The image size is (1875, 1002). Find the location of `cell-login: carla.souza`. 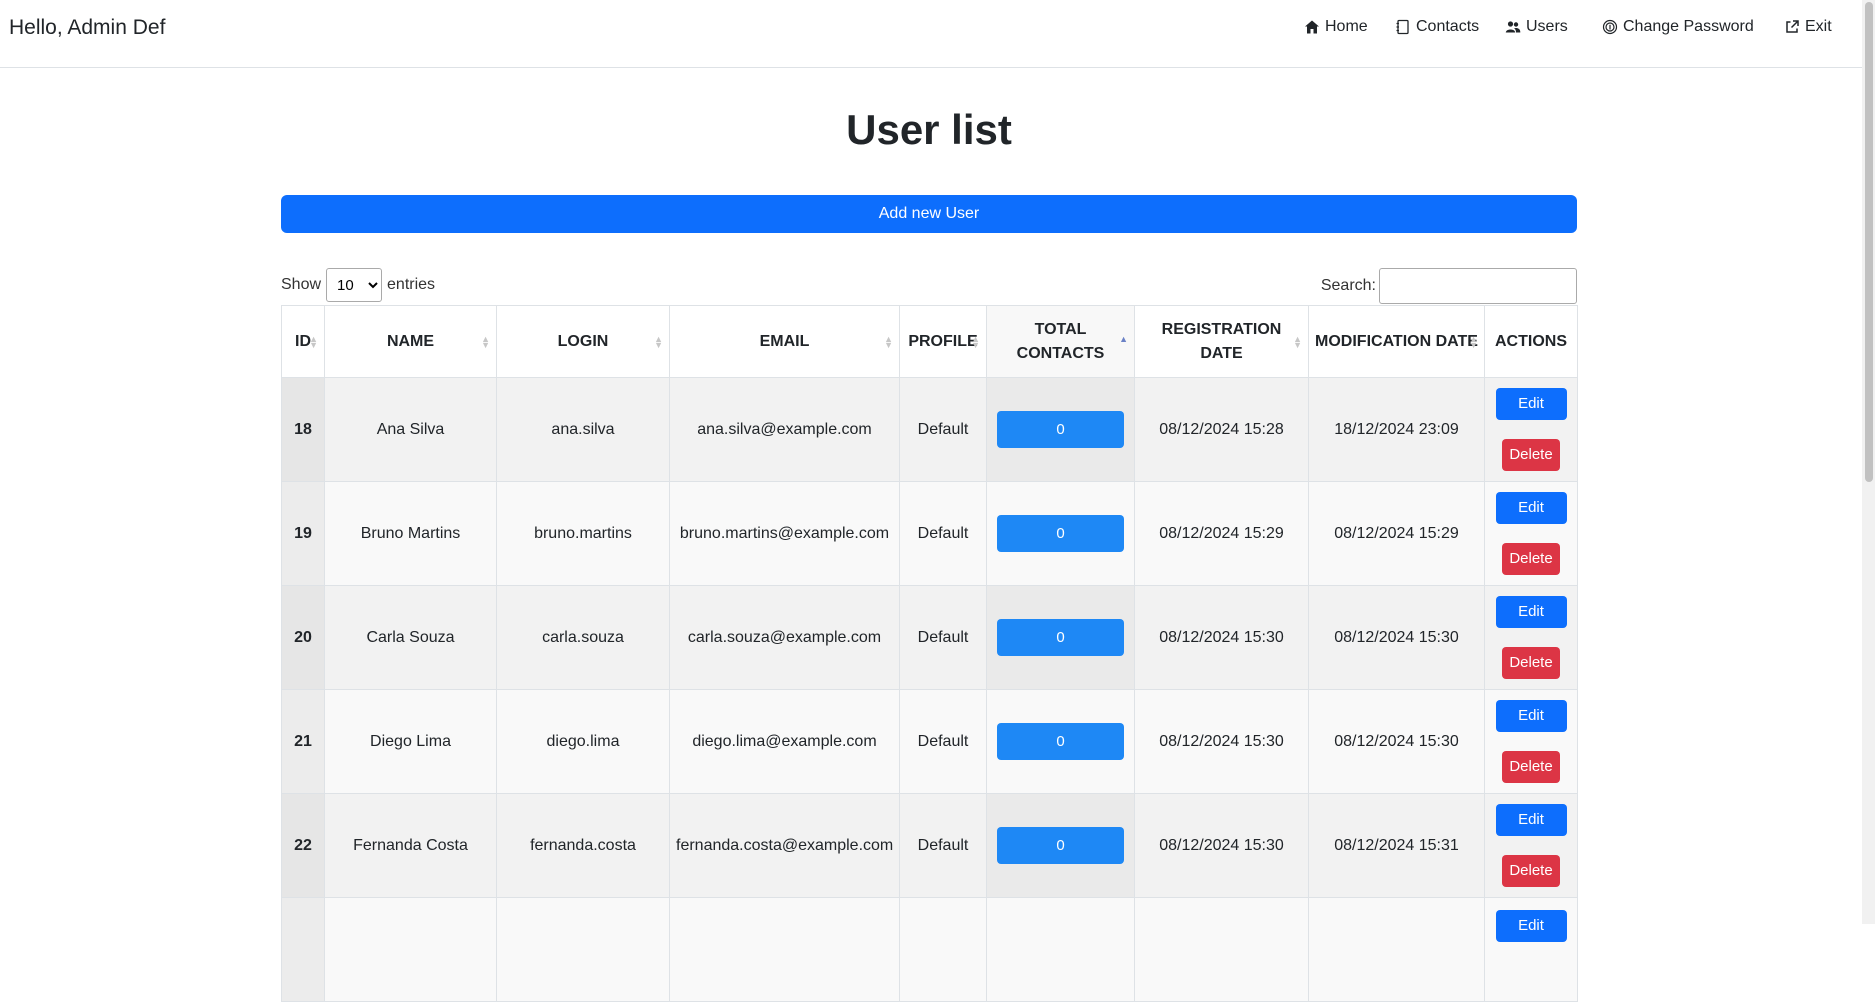

cell-login: carla.souza is located at coordinates (583, 637).